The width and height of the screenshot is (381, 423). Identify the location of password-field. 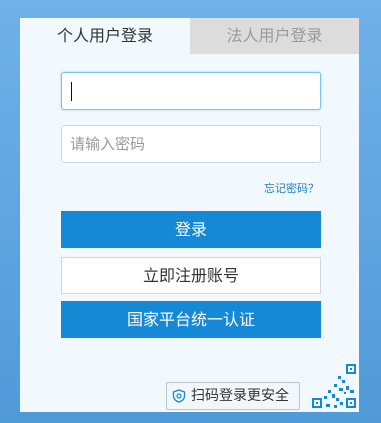
(191, 144).